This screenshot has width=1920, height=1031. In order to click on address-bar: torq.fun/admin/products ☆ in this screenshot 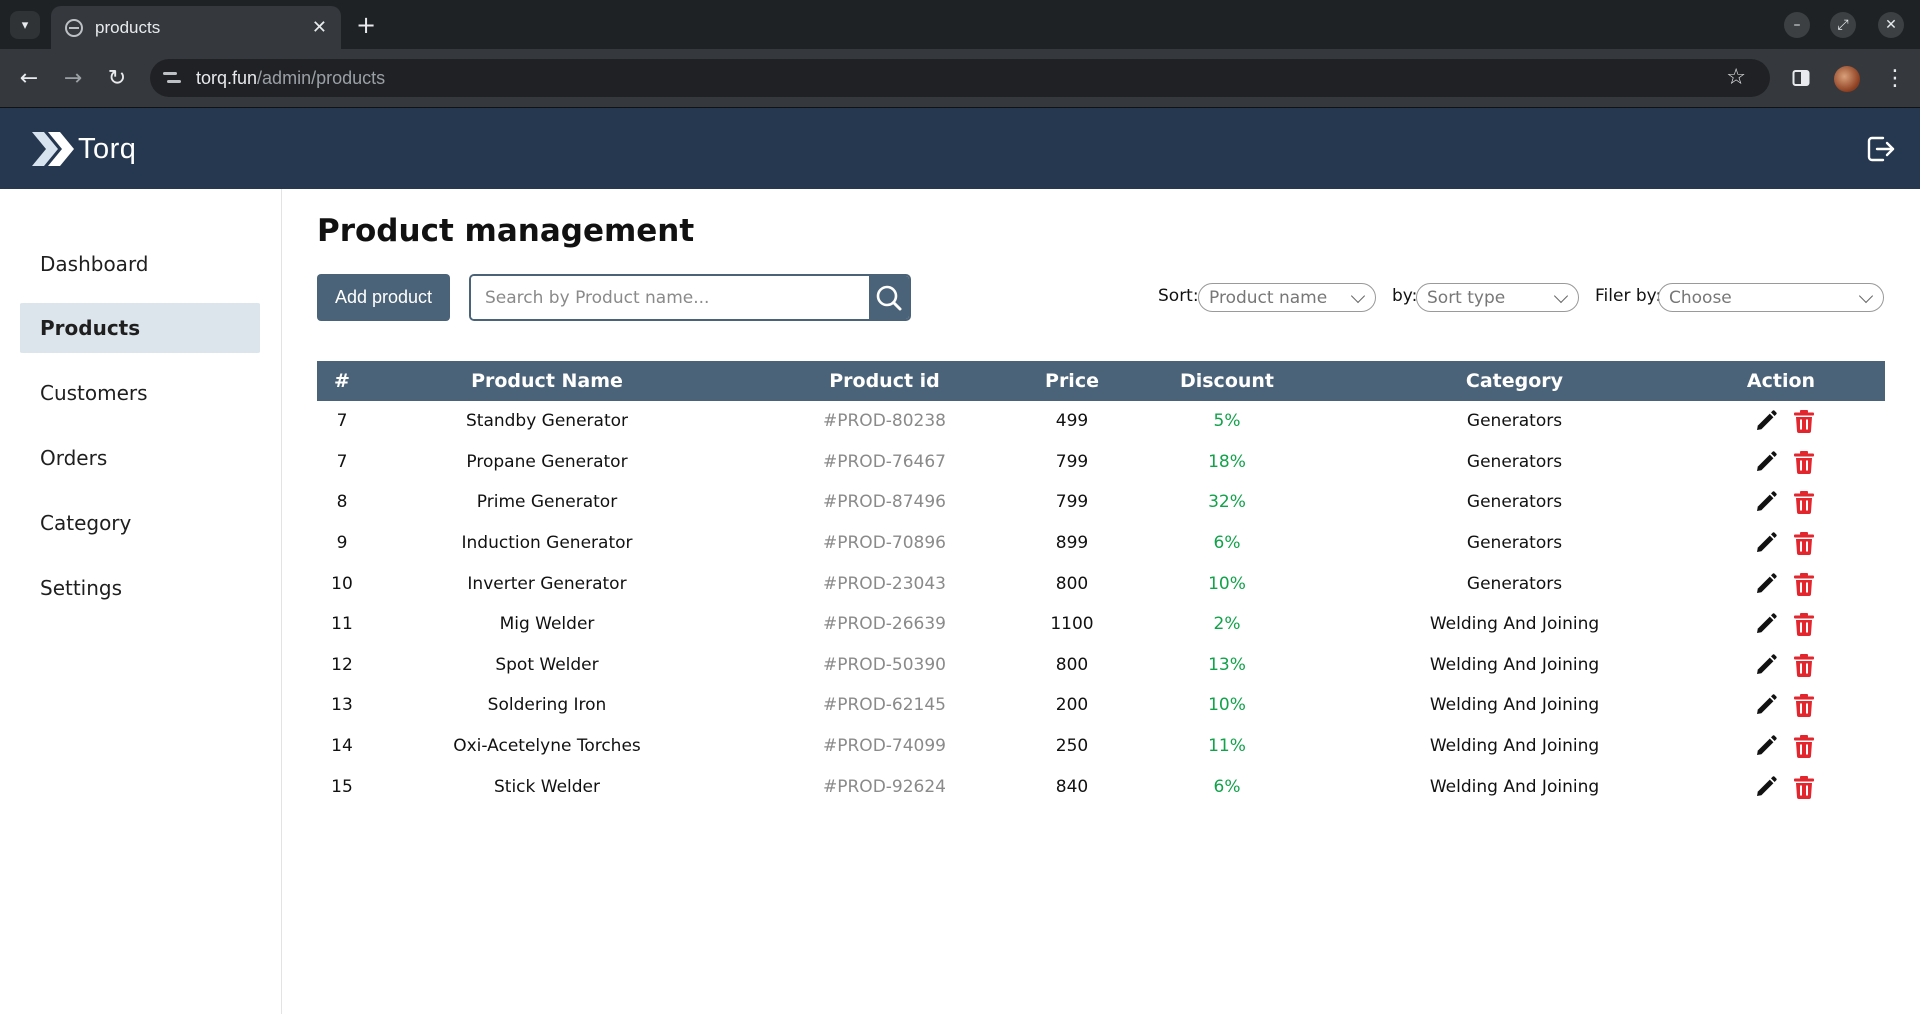, I will do `click(960, 78)`.